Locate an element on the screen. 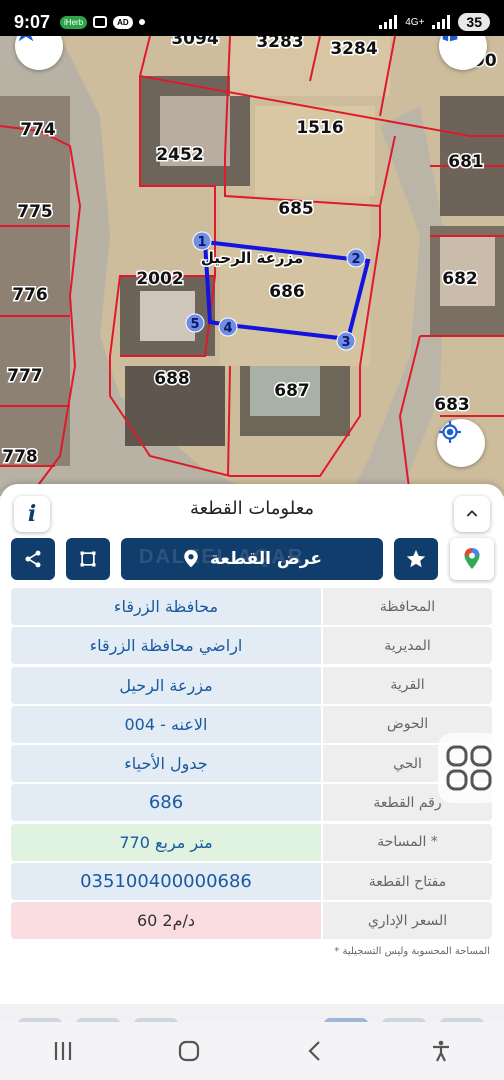 This screenshot has height=1080, width=504. polygon-select-icon is located at coordinates (88, 559).